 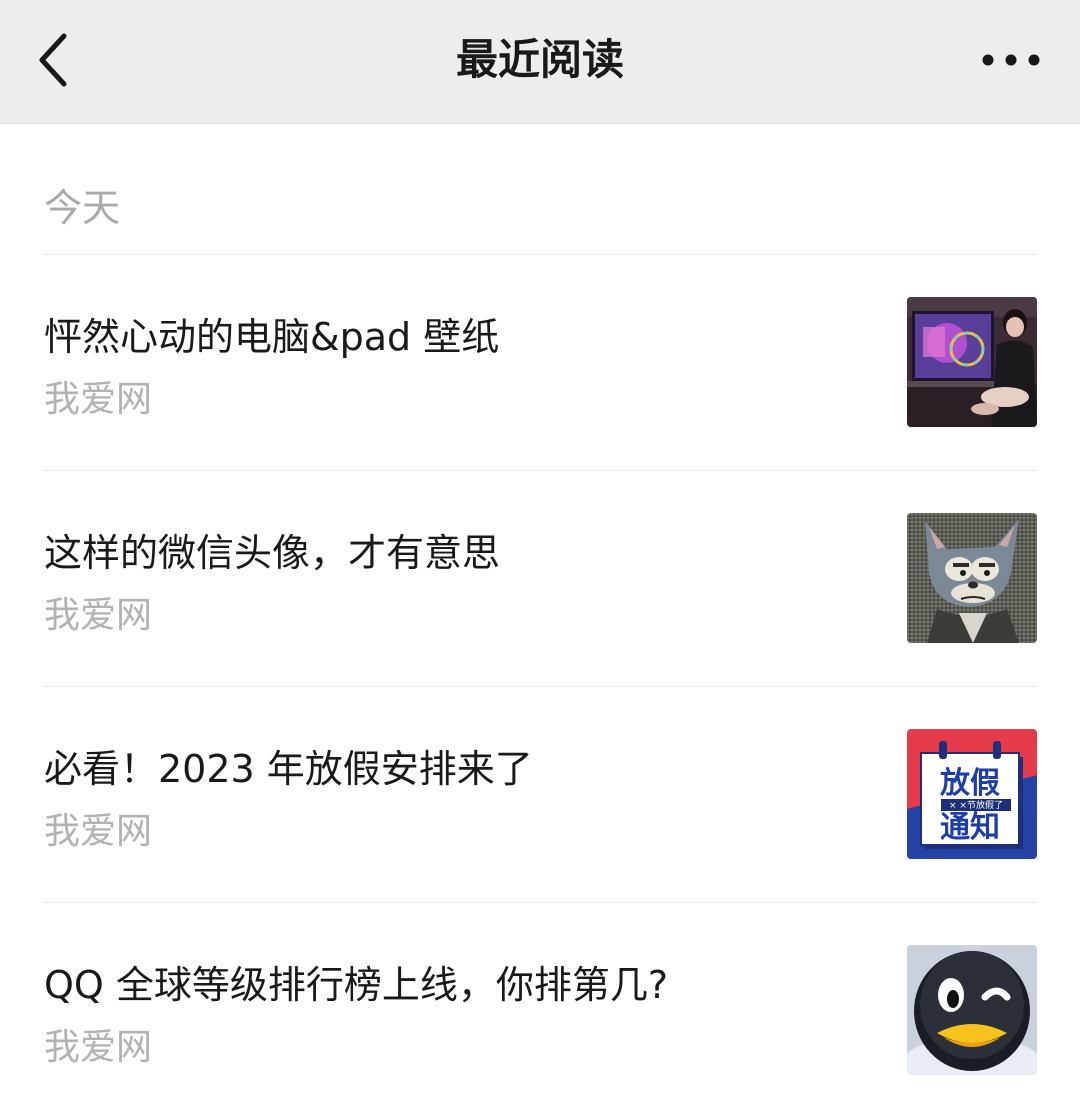 I want to click on article-title: QQ 全球等级排行榜上线，你排第几?, so click(x=356, y=985).